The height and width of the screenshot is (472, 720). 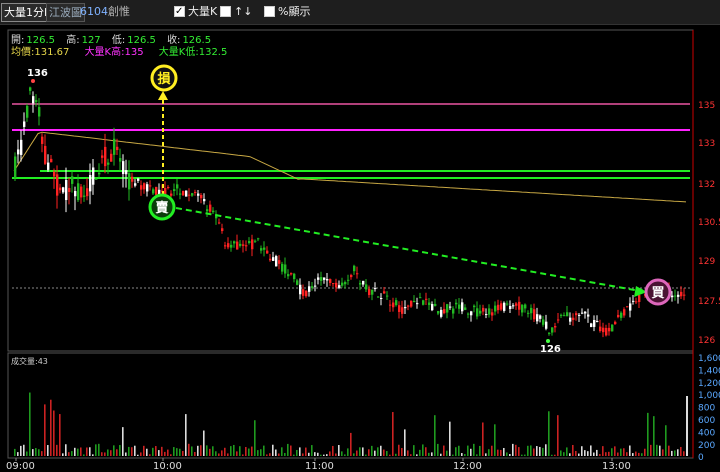 What do you see at coordinates (709, 223) in the screenshot?
I see `price-tick-label: 130.5` at bounding box center [709, 223].